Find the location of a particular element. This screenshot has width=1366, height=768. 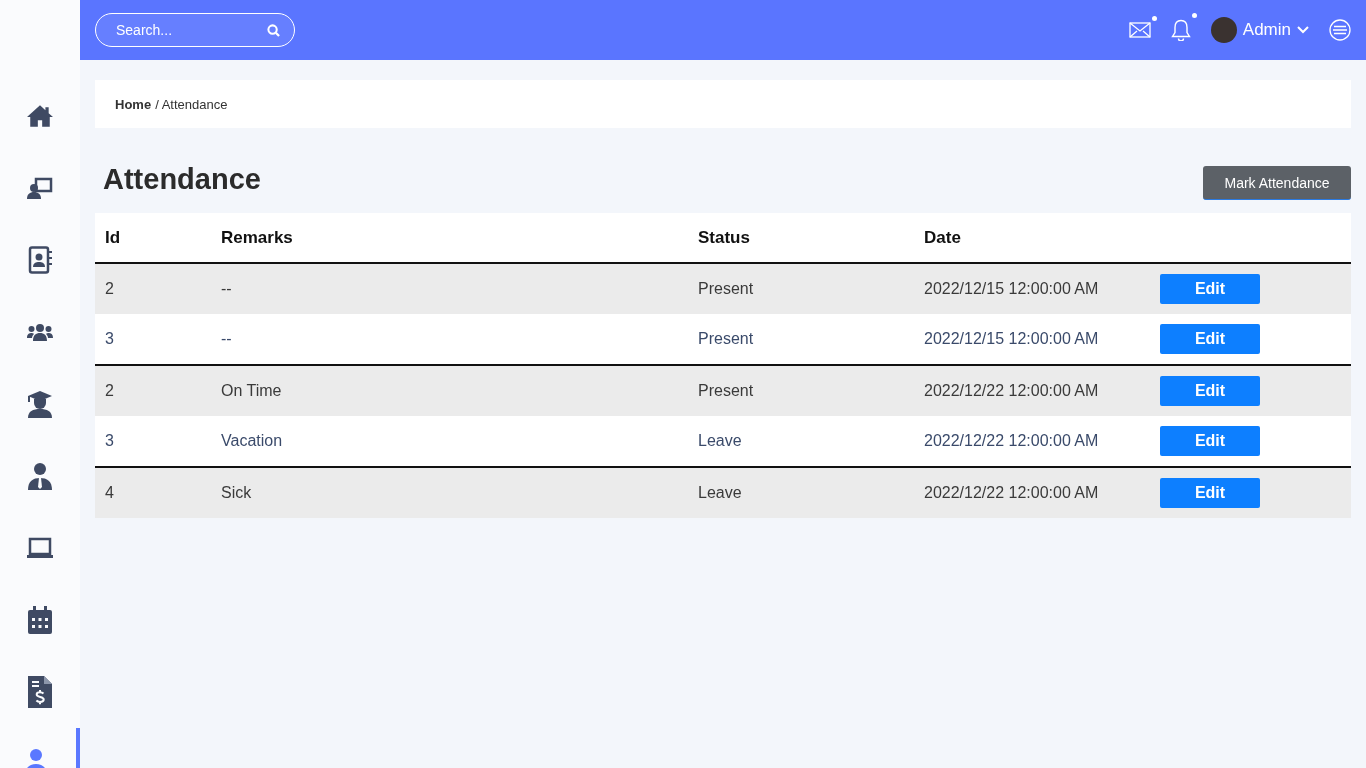

search-icon is located at coordinates (273, 30).